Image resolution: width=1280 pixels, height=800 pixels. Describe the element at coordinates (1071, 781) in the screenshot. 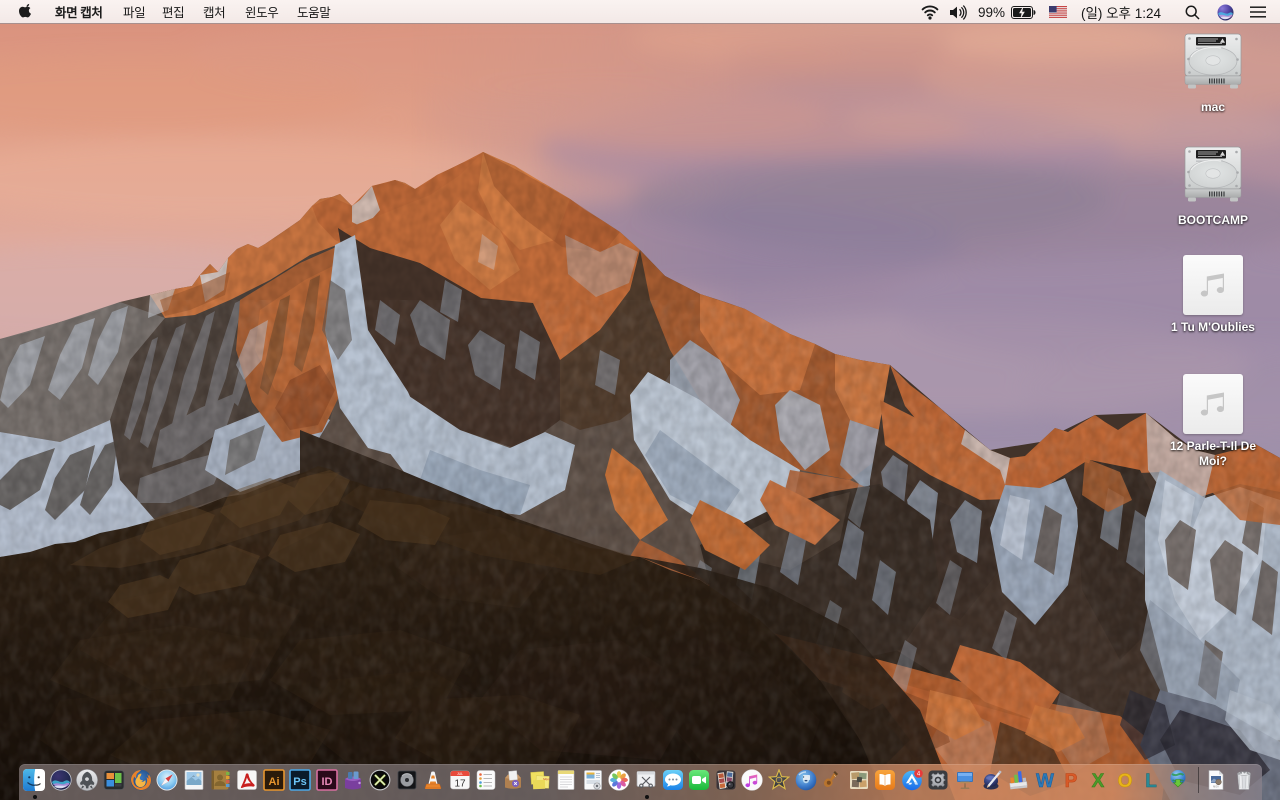

I see `svg-text: P` at that location.